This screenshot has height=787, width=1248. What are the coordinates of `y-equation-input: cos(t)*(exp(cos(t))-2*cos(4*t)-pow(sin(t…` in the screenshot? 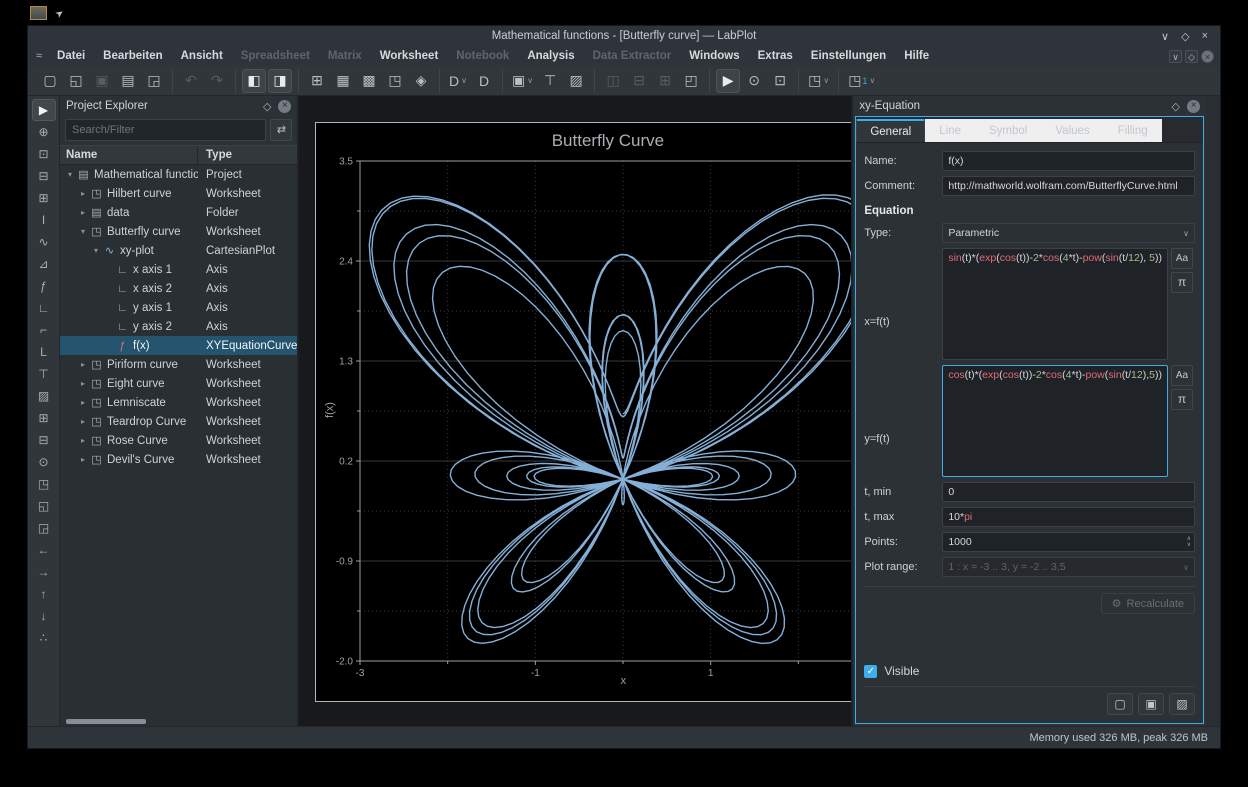 It's located at (1055, 421).